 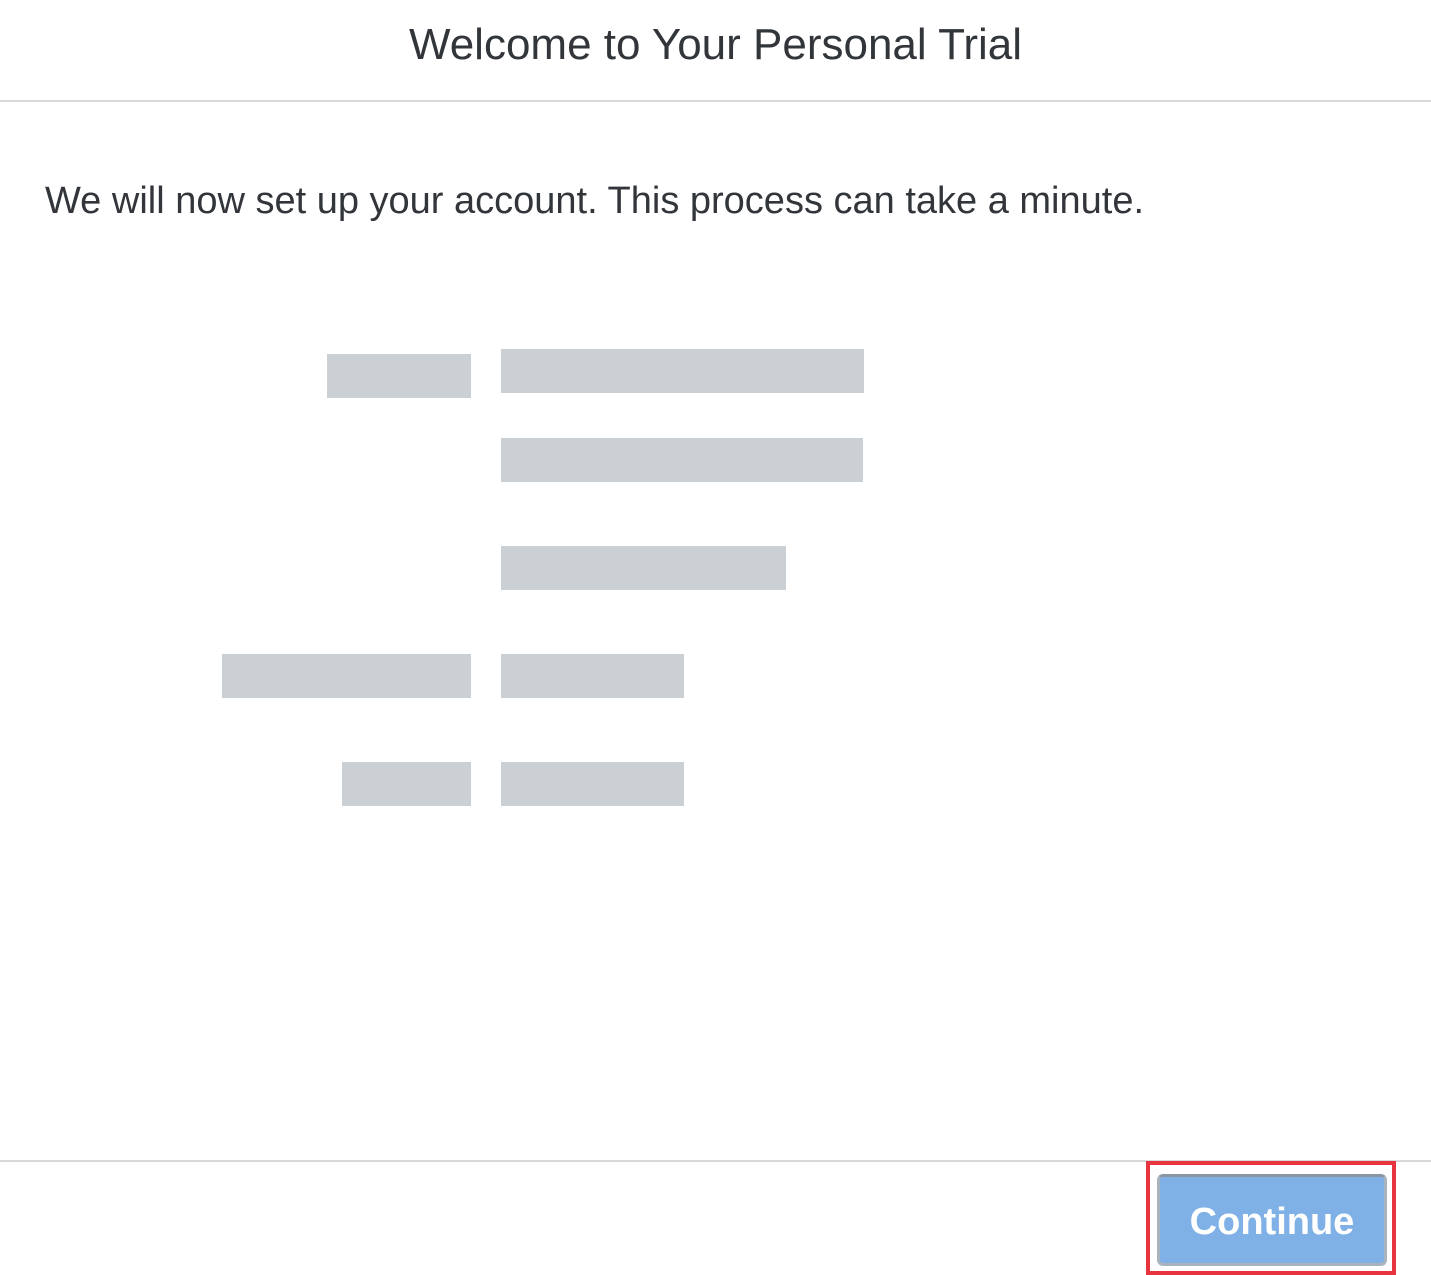 I want to click on continue-button: Continue, so click(x=1272, y=1220).